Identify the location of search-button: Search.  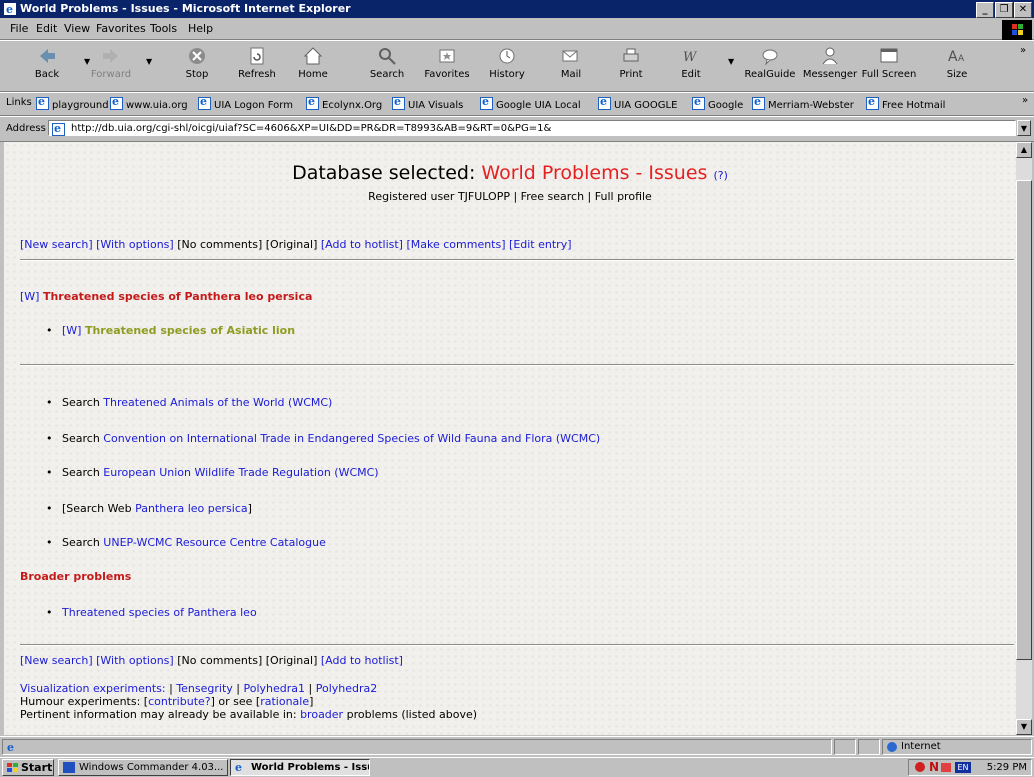
(387, 62).